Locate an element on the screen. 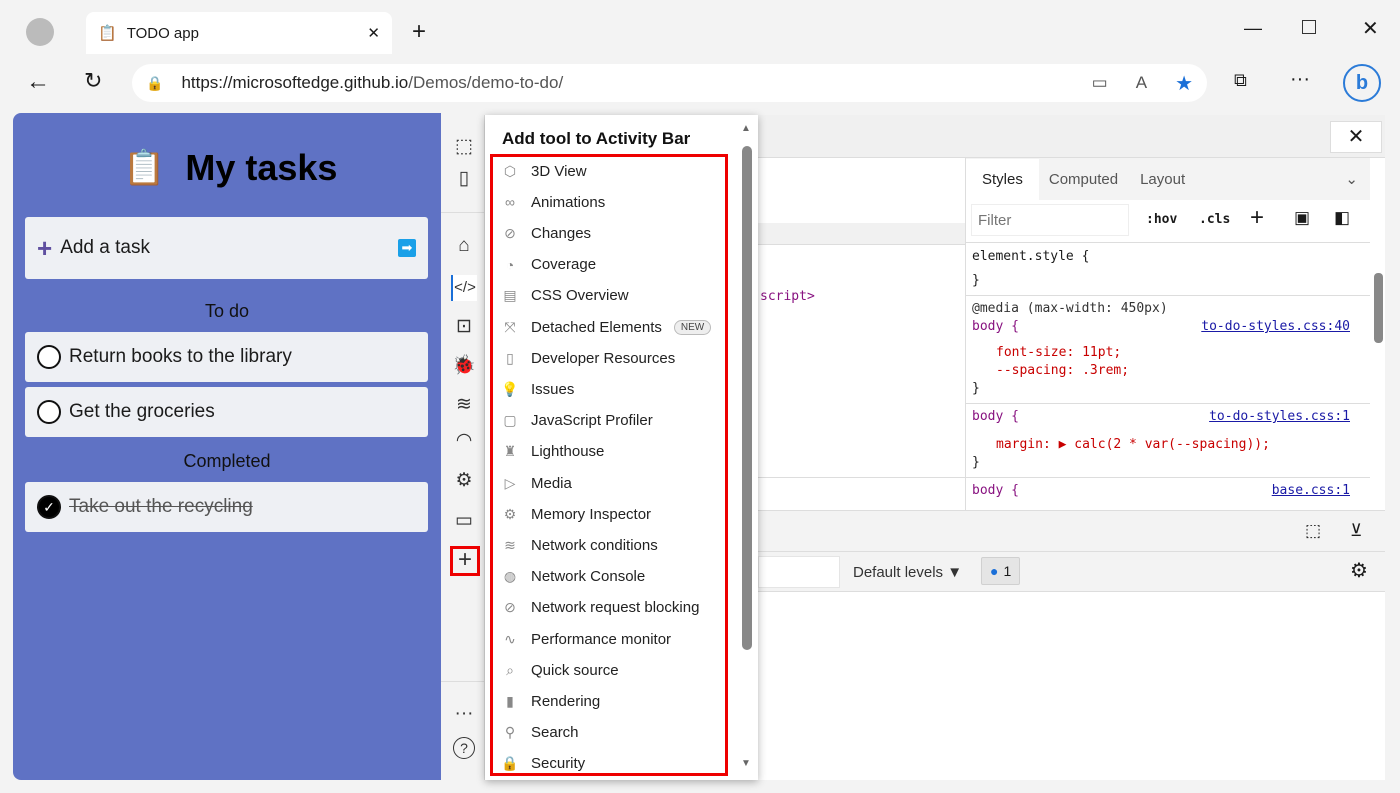  quick-source-icon: ⌕ is located at coordinates (510, 669).